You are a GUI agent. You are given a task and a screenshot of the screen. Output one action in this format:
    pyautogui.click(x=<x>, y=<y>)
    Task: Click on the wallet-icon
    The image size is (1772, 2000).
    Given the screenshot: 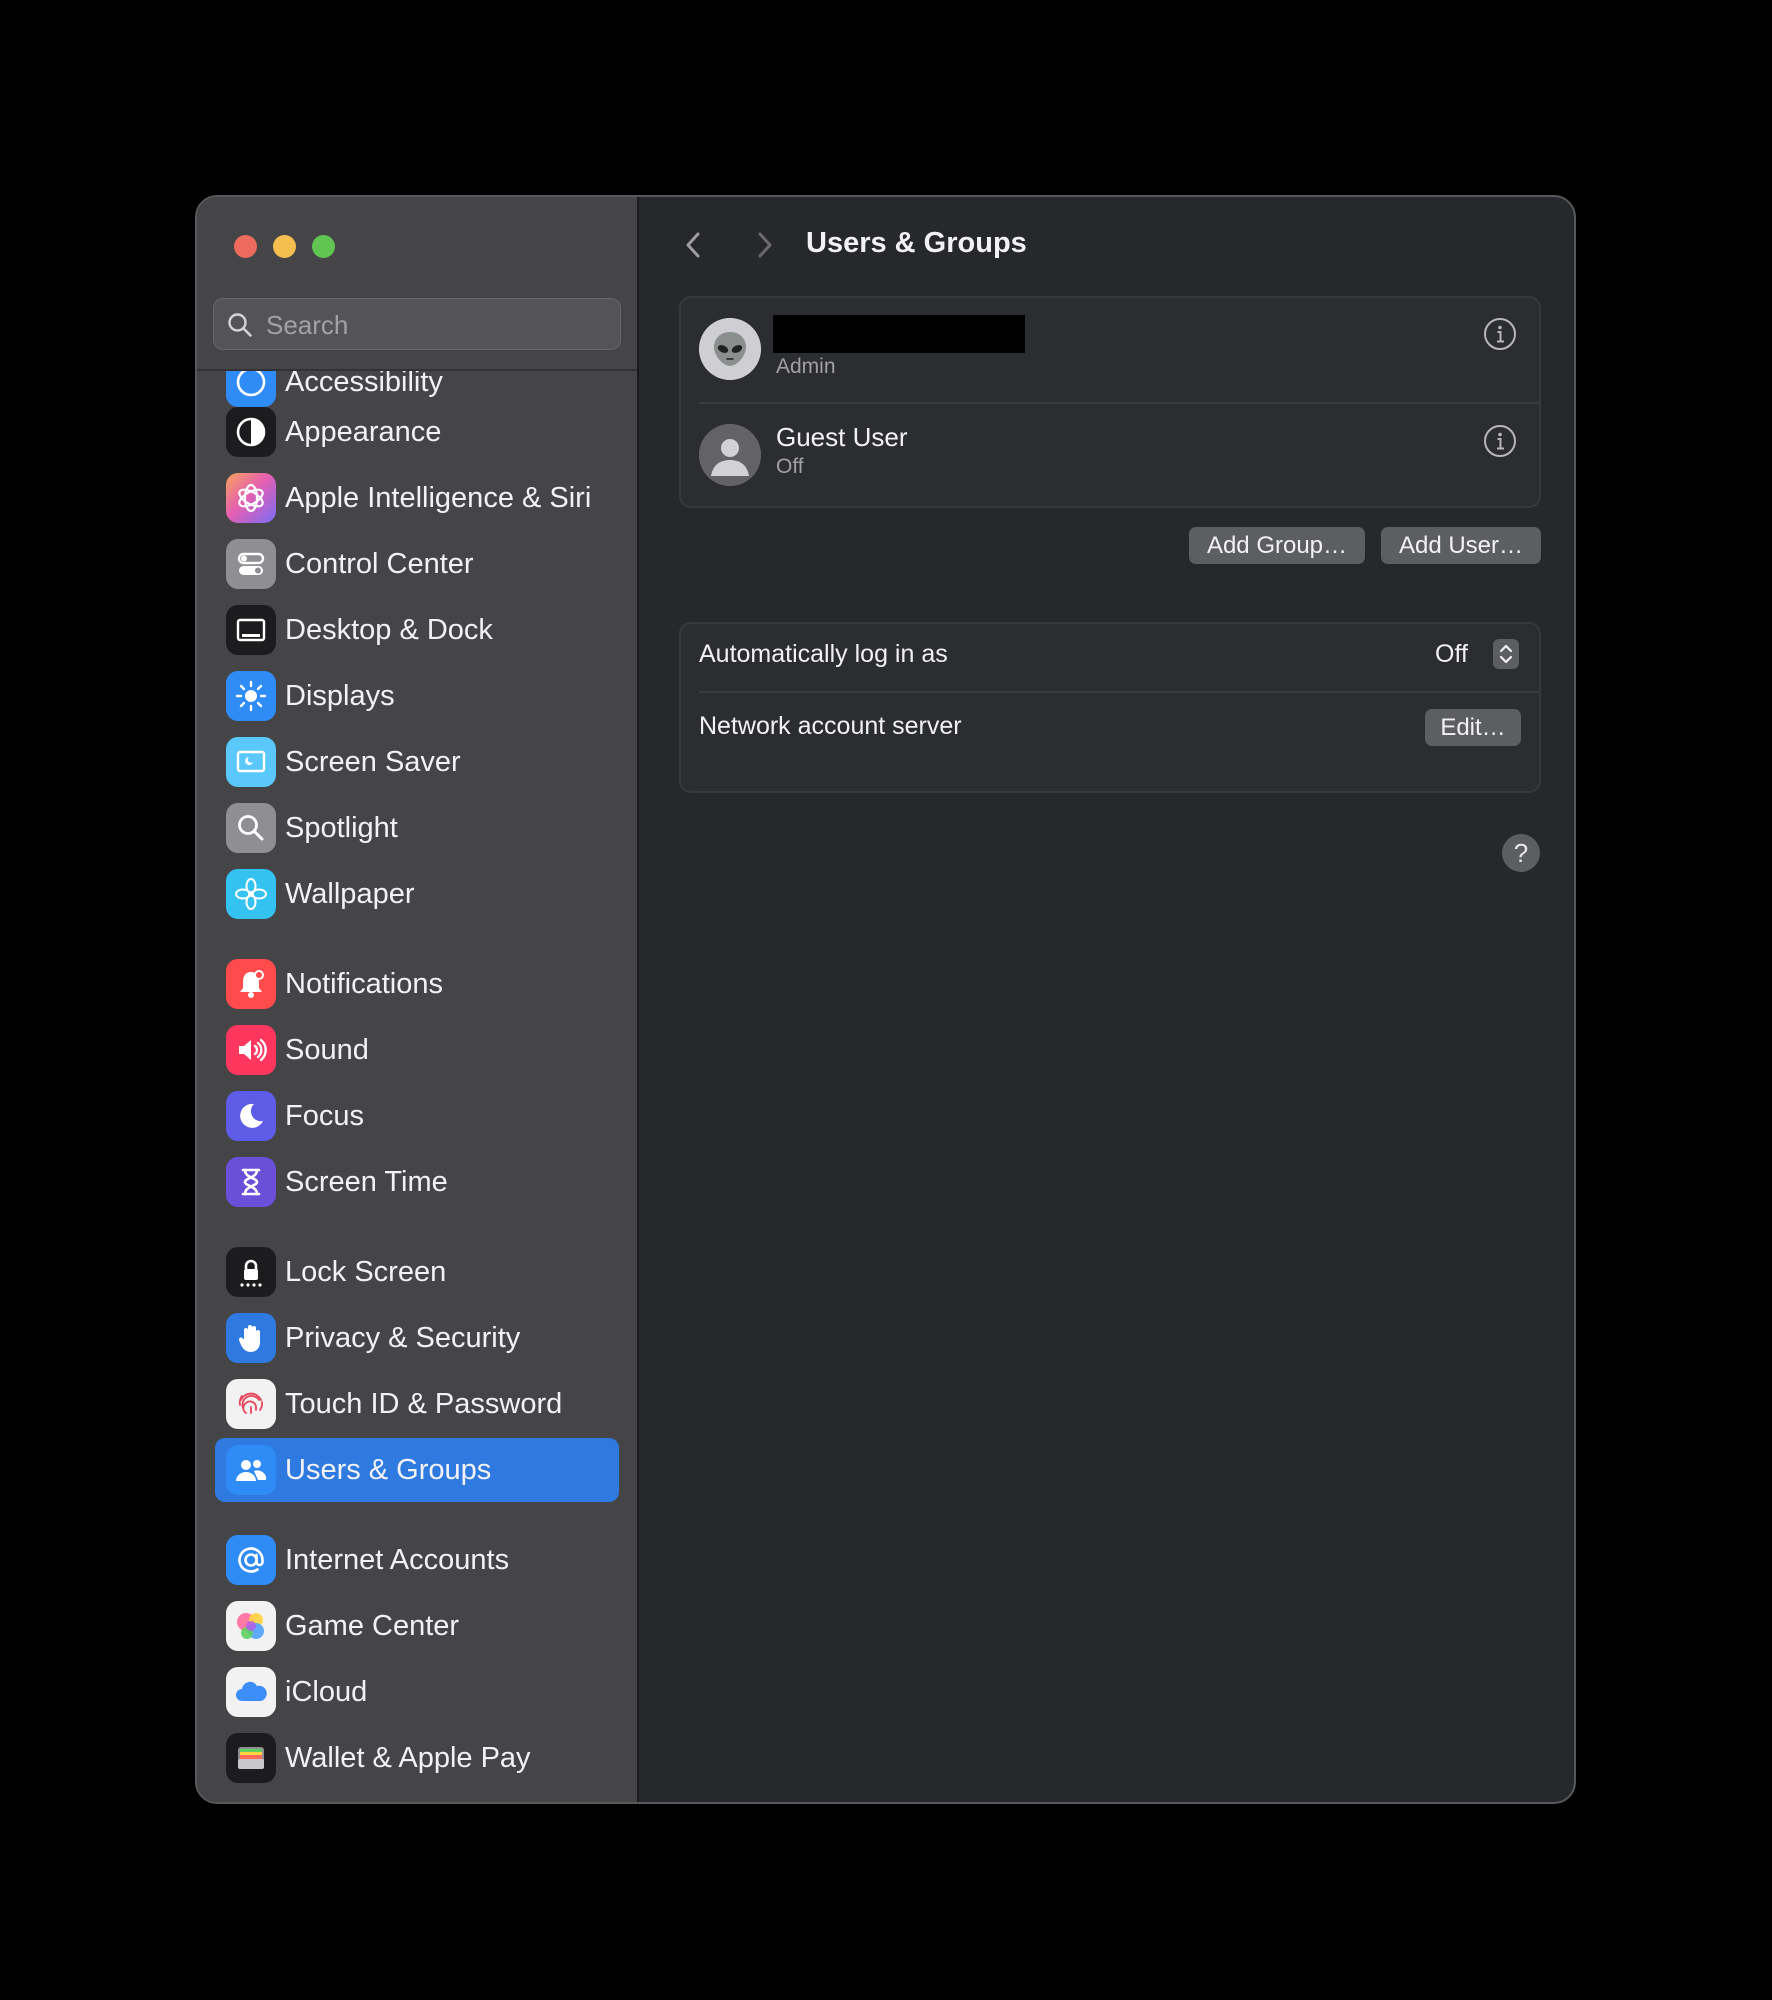 What is the action you would take?
    pyautogui.click(x=251, y=1758)
    